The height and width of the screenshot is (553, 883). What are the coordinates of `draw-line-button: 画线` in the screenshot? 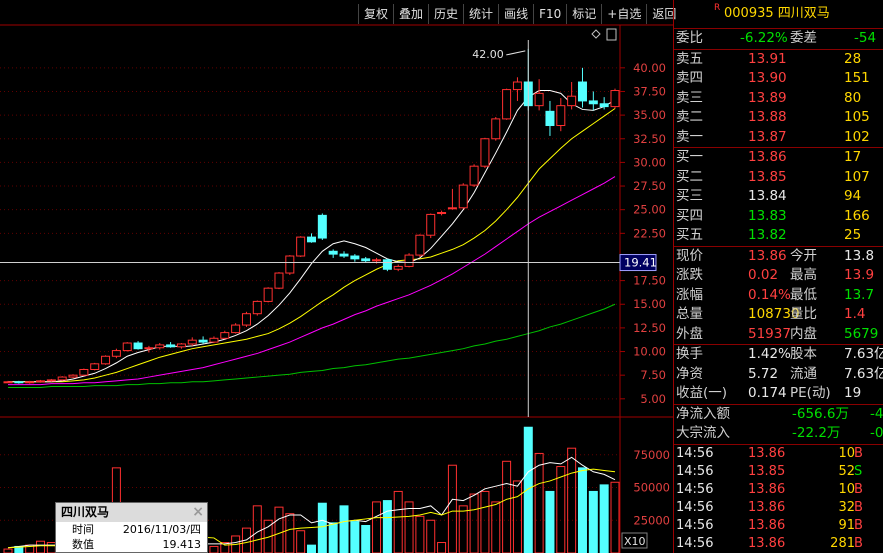 It's located at (515, 14).